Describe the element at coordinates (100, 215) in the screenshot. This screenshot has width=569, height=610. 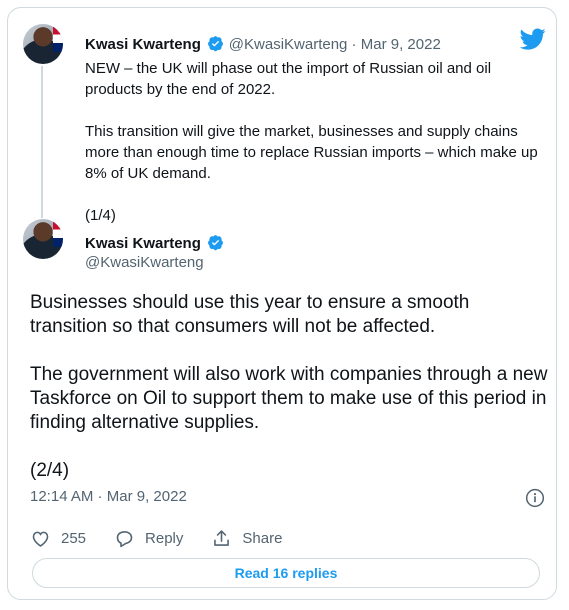
I see `tweet-paragraph: (1/4)` at that location.